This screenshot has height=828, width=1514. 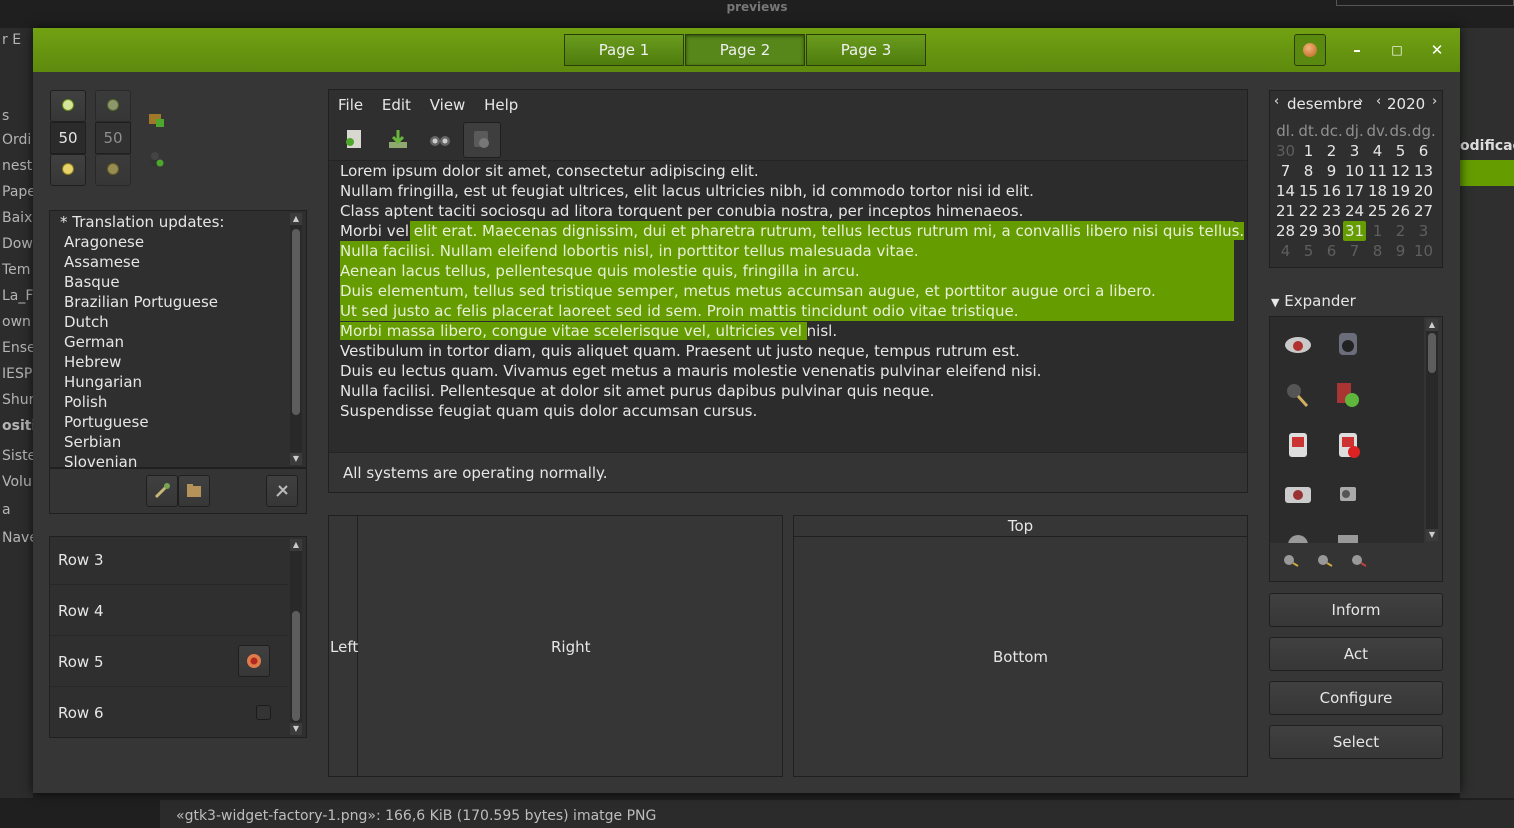 What do you see at coordinates (501, 105) in the screenshot?
I see `menu-help: Help` at bounding box center [501, 105].